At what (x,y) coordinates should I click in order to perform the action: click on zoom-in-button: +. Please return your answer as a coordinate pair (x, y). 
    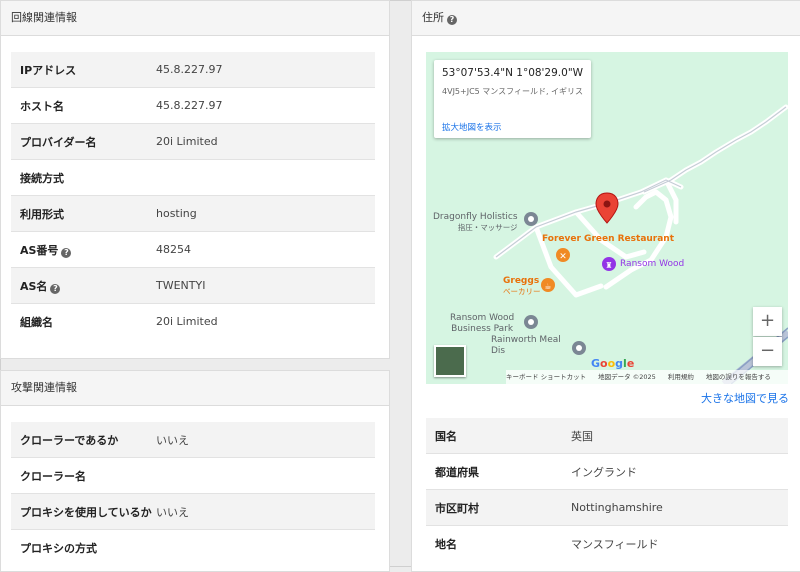
    Looking at the image, I should click on (767, 321).